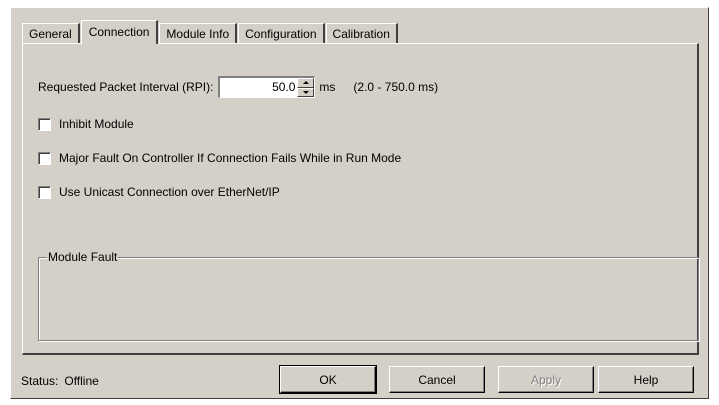 This screenshot has width=719, height=405. What do you see at coordinates (327, 87) in the screenshot?
I see `rpi-units: ms` at bounding box center [327, 87].